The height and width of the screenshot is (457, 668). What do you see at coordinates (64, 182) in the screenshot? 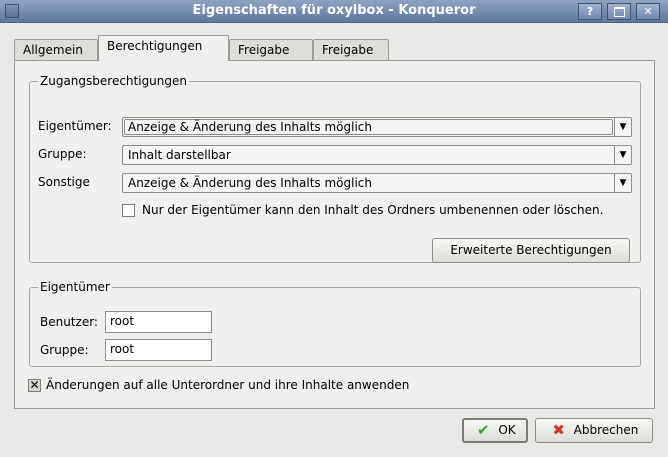
I see `others-permission-label: Sonstige` at bounding box center [64, 182].